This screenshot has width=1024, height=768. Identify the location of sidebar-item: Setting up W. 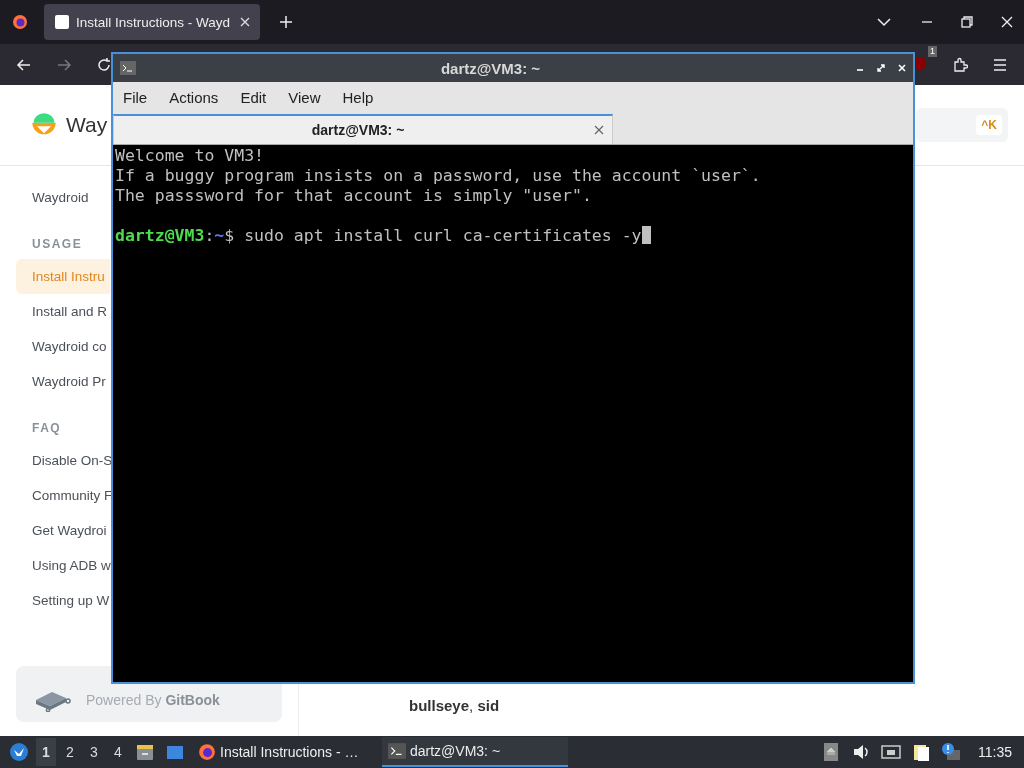
(63, 600).